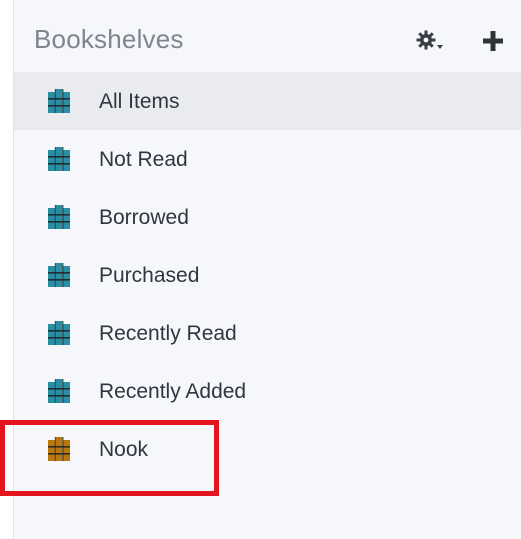 This screenshot has width=521, height=539. I want to click on highlight-box, so click(109, 458).